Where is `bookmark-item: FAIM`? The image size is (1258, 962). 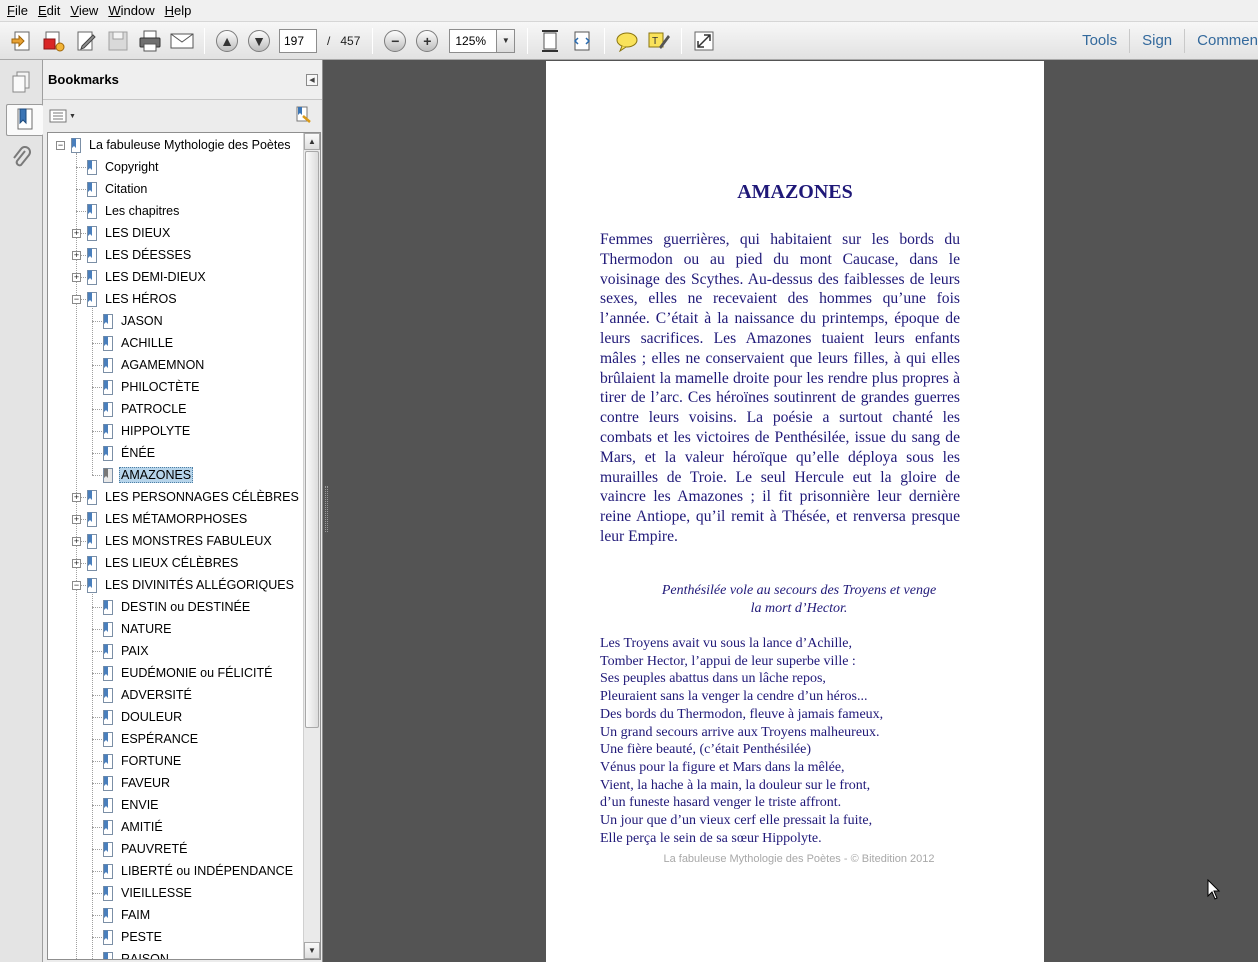
bookmark-item: FAIM is located at coordinates (127, 915).